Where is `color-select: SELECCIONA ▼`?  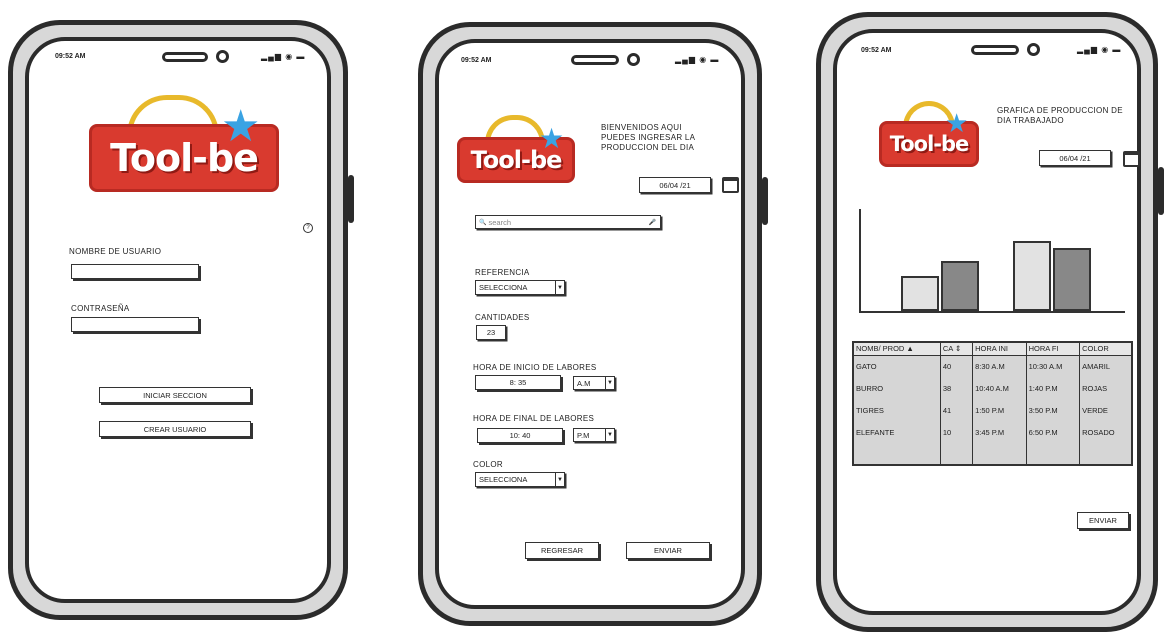
color-select: SELECCIONA ▼ is located at coordinates (520, 479).